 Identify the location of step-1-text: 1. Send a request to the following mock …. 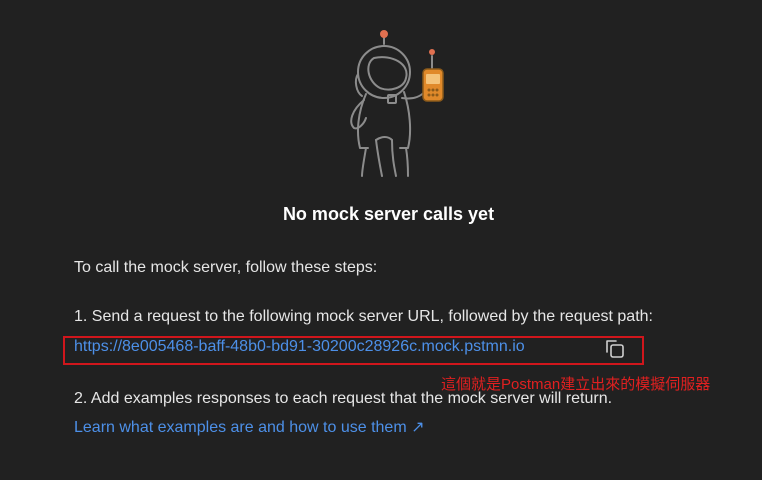
(363, 316).